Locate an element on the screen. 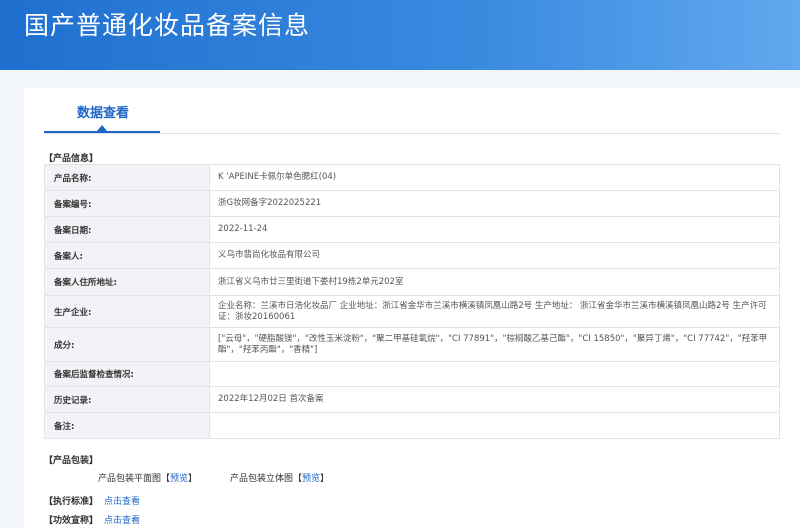 The image size is (800, 528). table-row: 产品名称: K 'APEINE卡佩尔单色腮红(04) is located at coordinates (412, 177).